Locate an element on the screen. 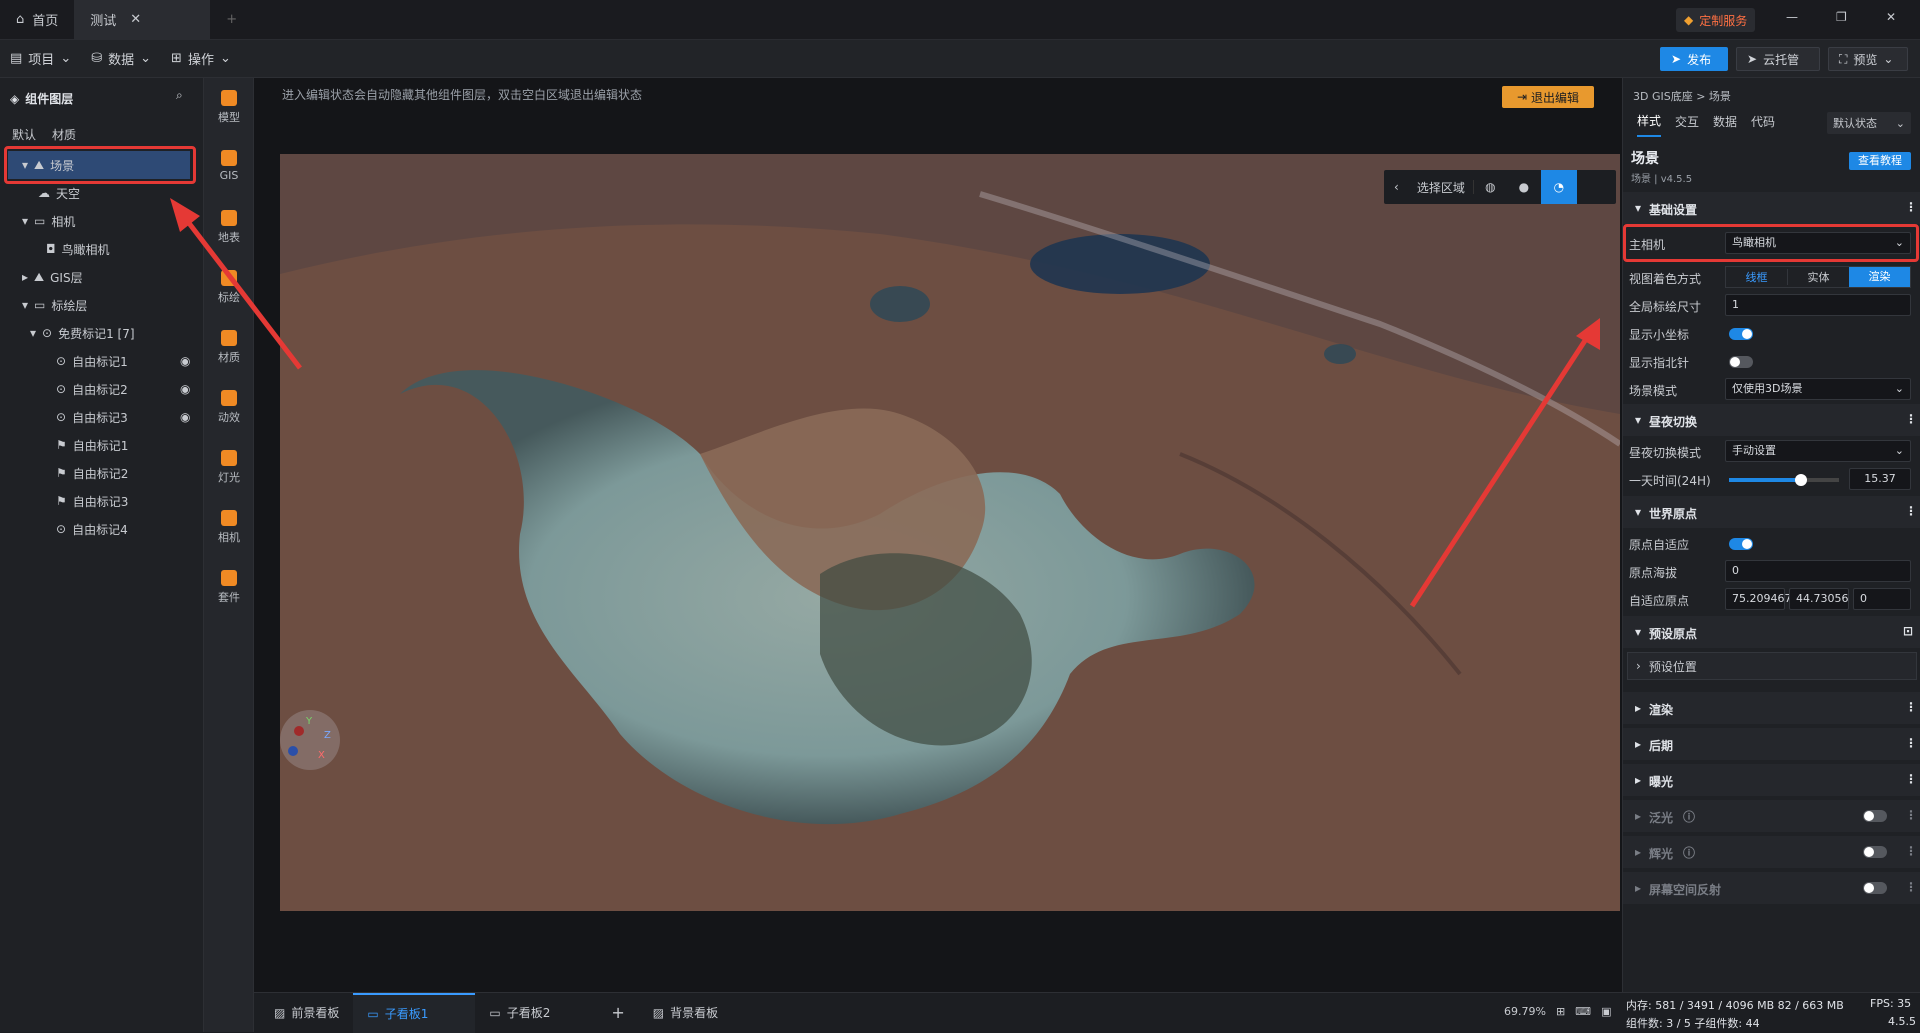 This screenshot has height=1033, width=1920. plot-button: 标绘 is located at coordinates (229, 287).